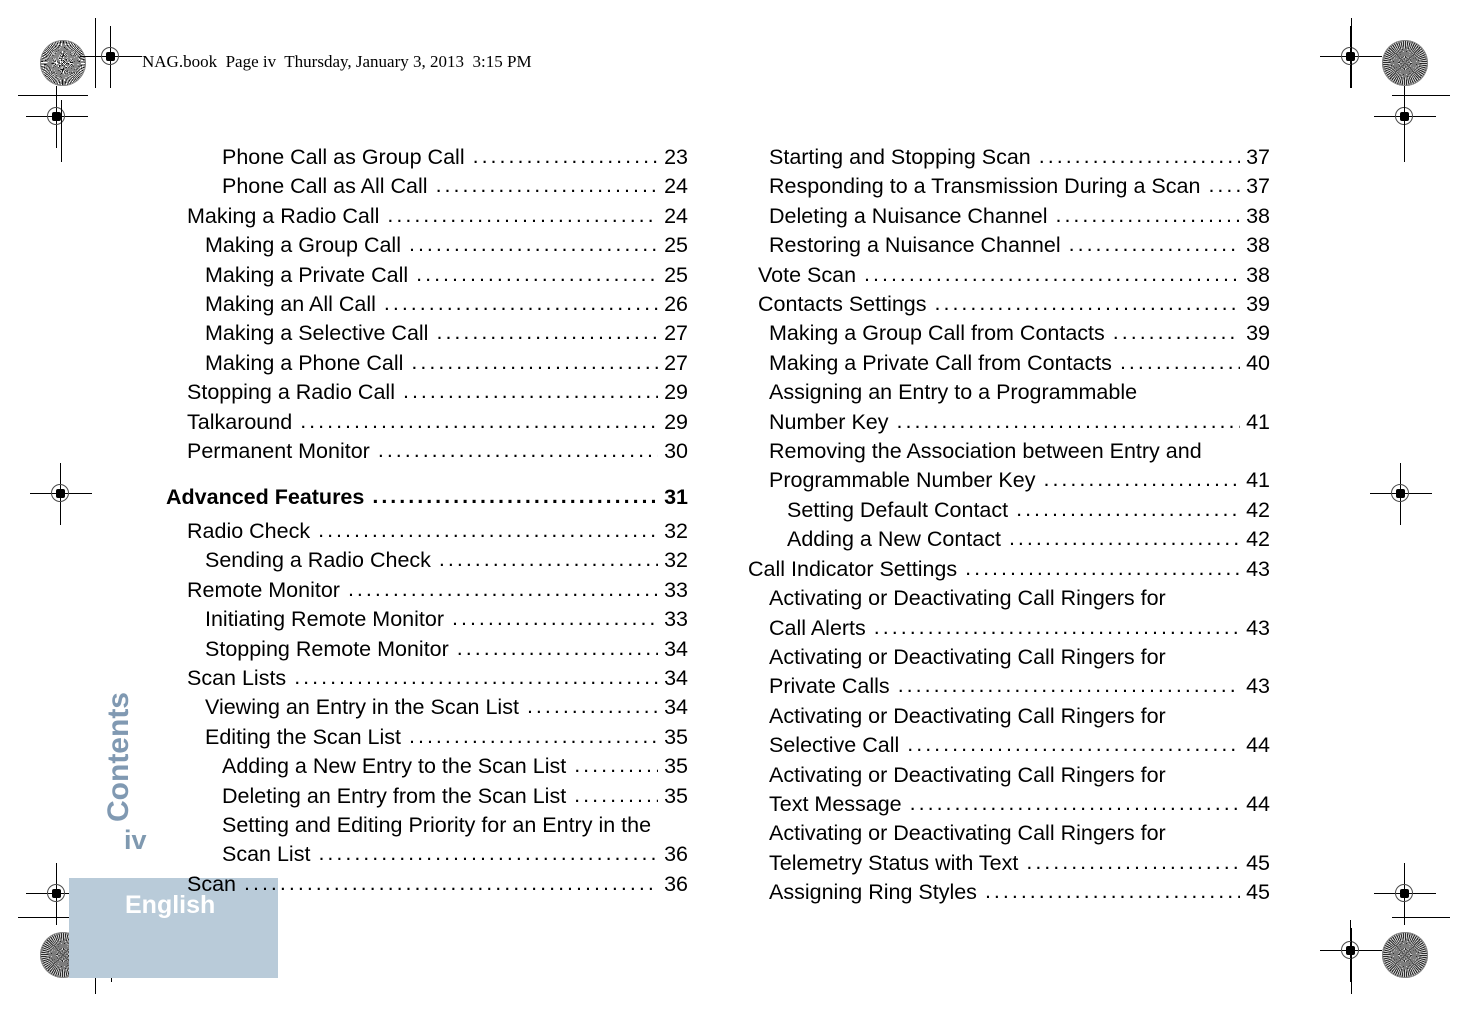 This screenshot has height=1013, width=1462. What do you see at coordinates (894, 862) in the screenshot?
I see `toc-entry-label: Telemetry Status with Text` at bounding box center [894, 862].